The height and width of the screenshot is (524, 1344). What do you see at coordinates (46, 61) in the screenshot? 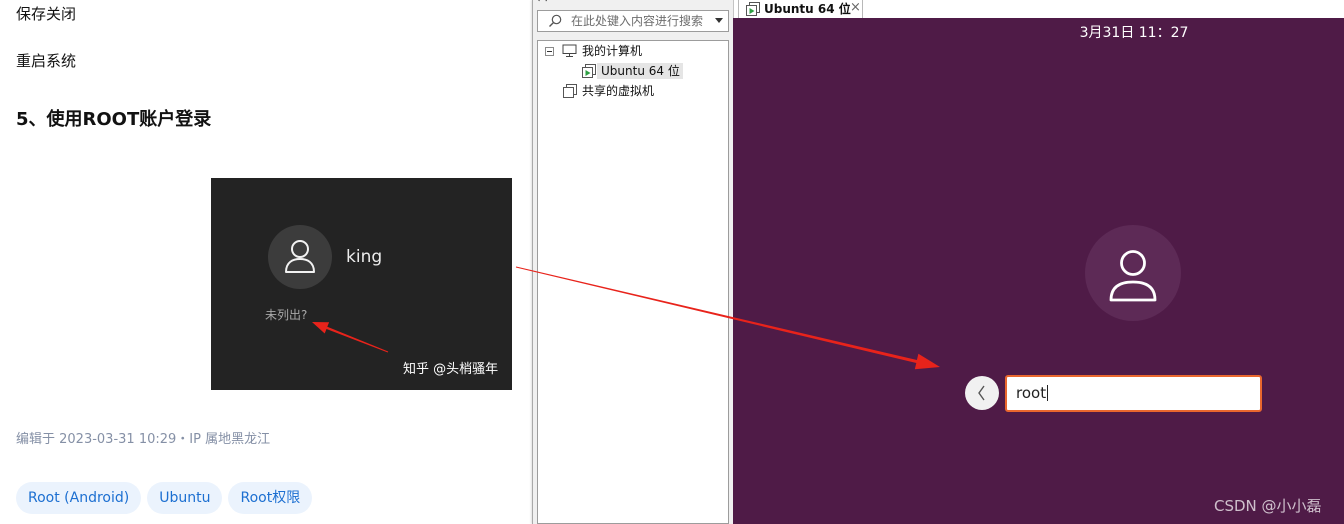
I see `article-text-reboot: 重启系统` at bounding box center [46, 61].